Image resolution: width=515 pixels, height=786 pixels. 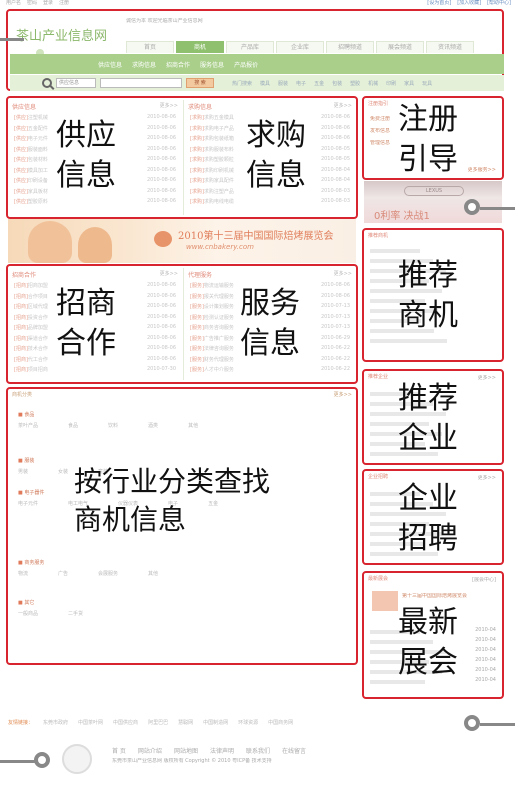 I want to click on login-link: 登录, so click(x=48, y=4).